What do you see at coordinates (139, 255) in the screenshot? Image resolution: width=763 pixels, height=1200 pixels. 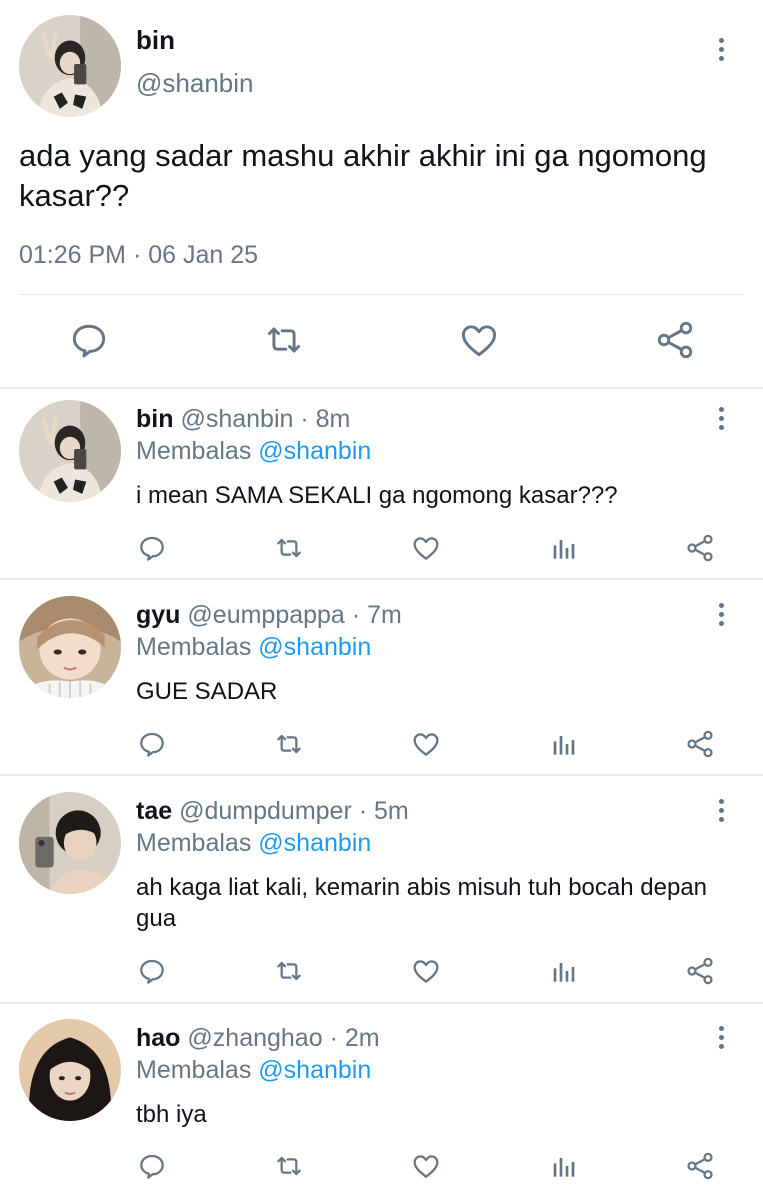 I see `tweet-timestamp: 01:26 PM · 06 Jan 25` at bounding box center [139, 255].